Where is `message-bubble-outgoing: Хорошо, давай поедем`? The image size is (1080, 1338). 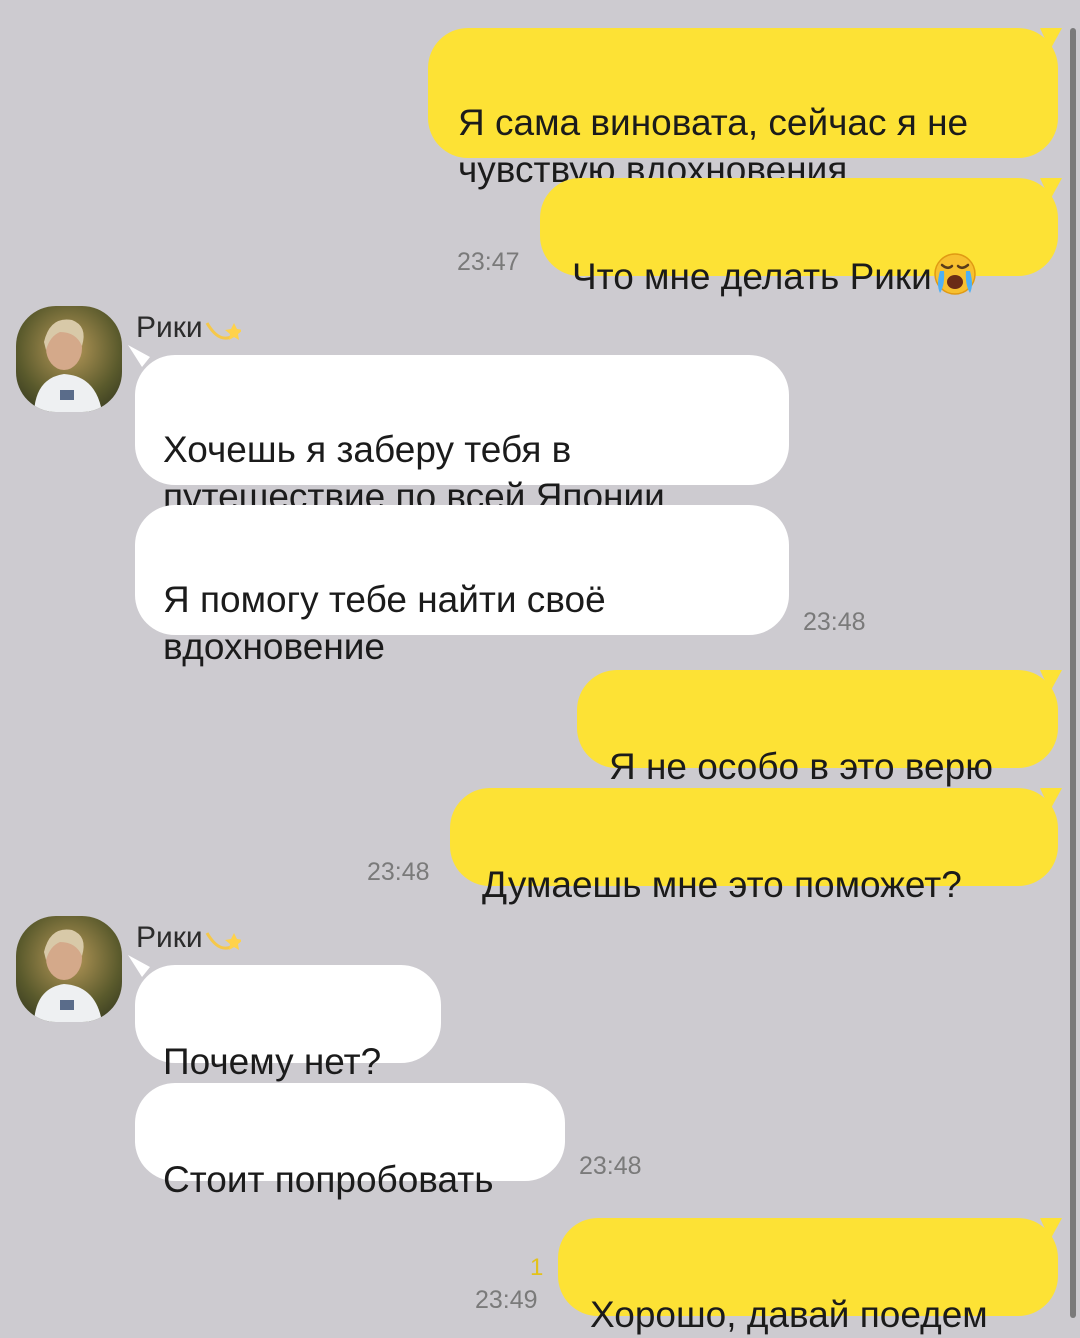 message-bubble-outgoing: Хорошо, давай поедем is located at coordinates (808, 1276).